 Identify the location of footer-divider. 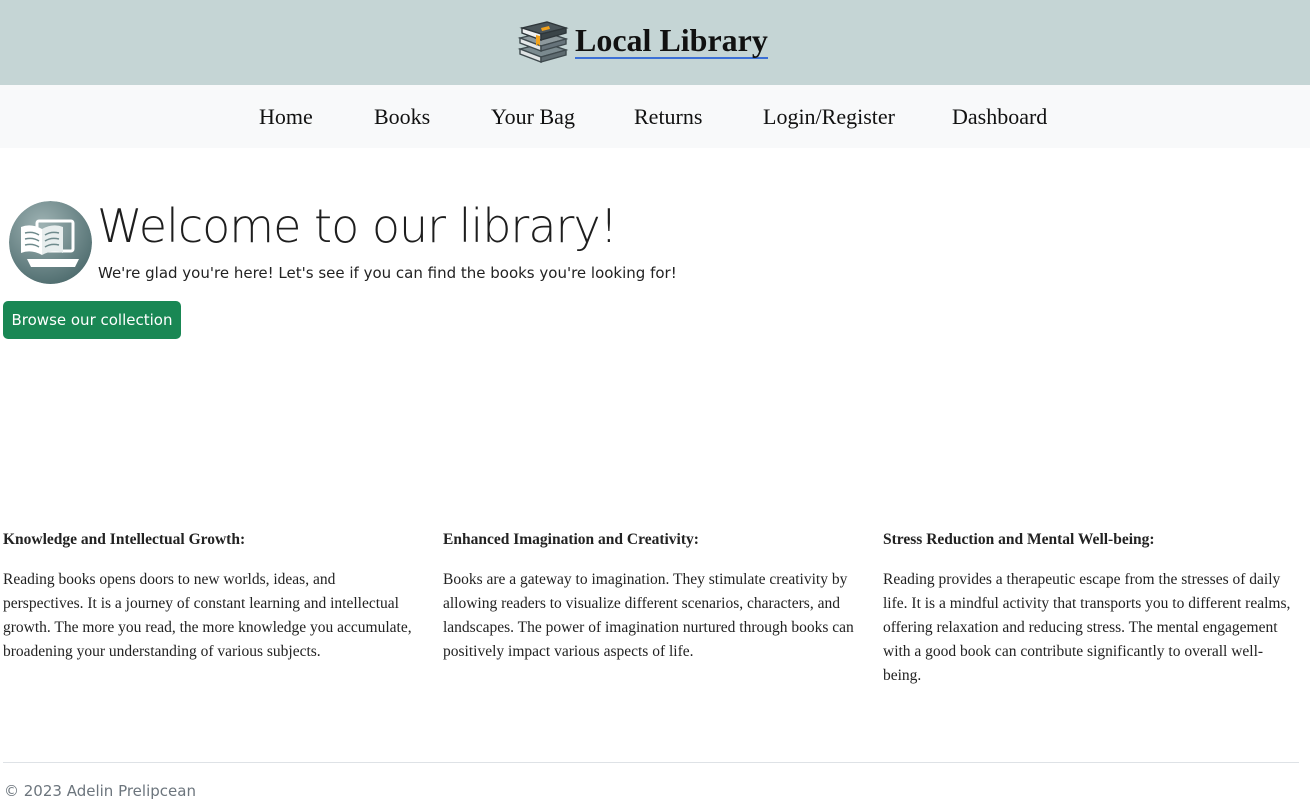
(651, 762).